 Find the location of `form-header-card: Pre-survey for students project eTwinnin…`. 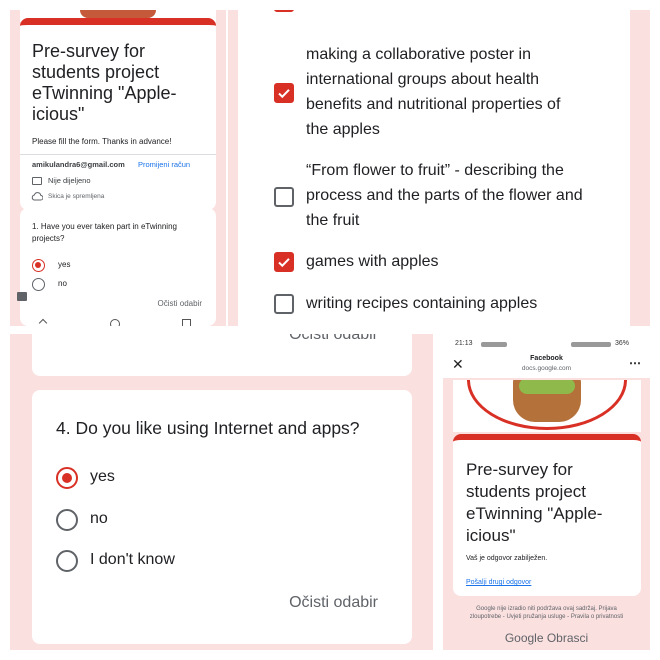

form-header-card: Pre-survey for students project eTwinnin… is located at coordinates (118, 114).